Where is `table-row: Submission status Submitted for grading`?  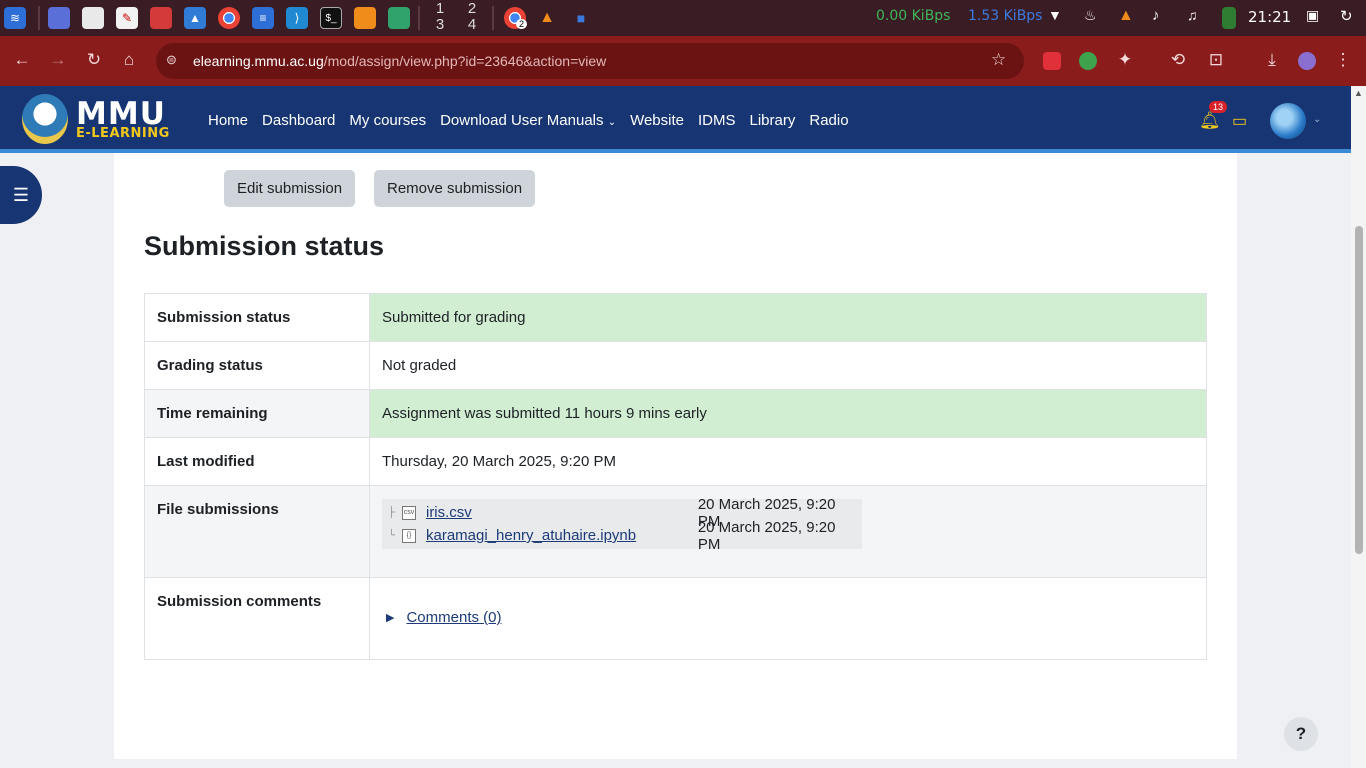 table-row: Submission status Submitted for grading is located at coordinates (675, 317).